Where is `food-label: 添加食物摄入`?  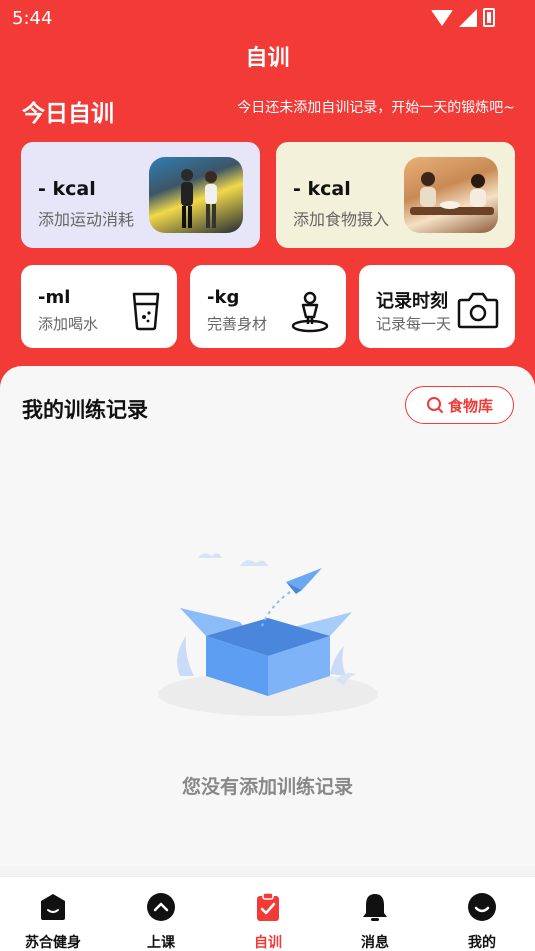
food-label: 添加食物摄入 is located at coordinates (341, 219).